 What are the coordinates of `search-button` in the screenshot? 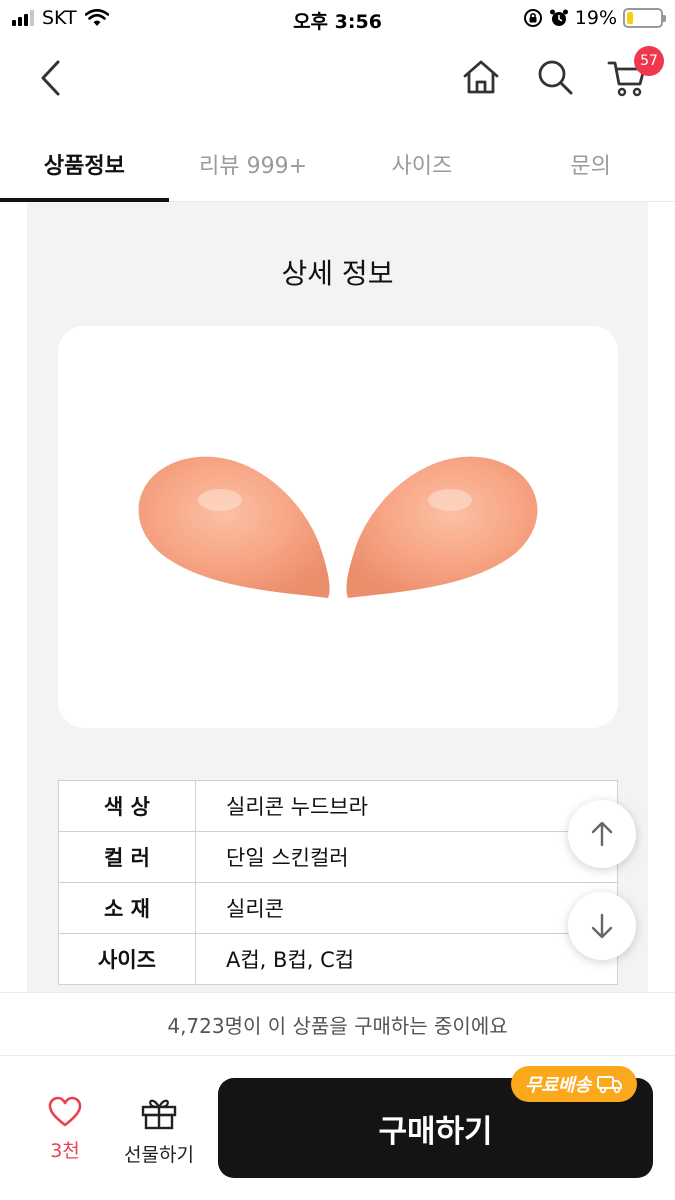 It's located at (555, 77).